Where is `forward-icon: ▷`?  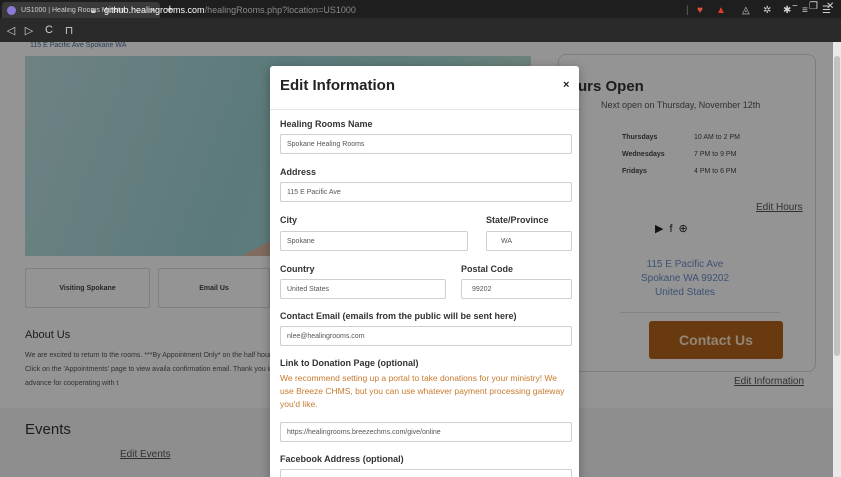 forward-icon: ▷ is located at coordinates (29, 30).